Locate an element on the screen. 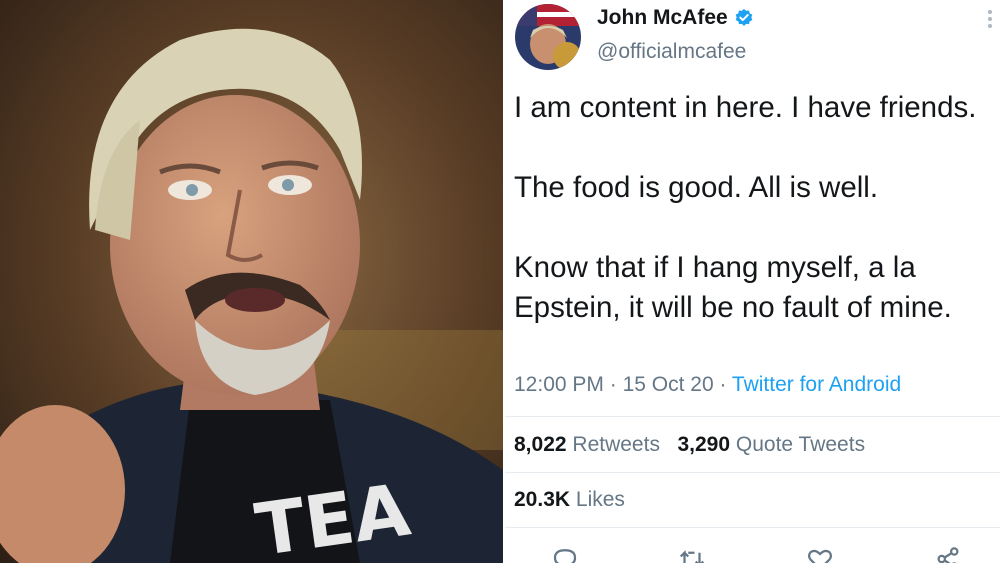 The height and width of the screenshot is (563, 1000). action-bar is located at coordinates (752, 551).